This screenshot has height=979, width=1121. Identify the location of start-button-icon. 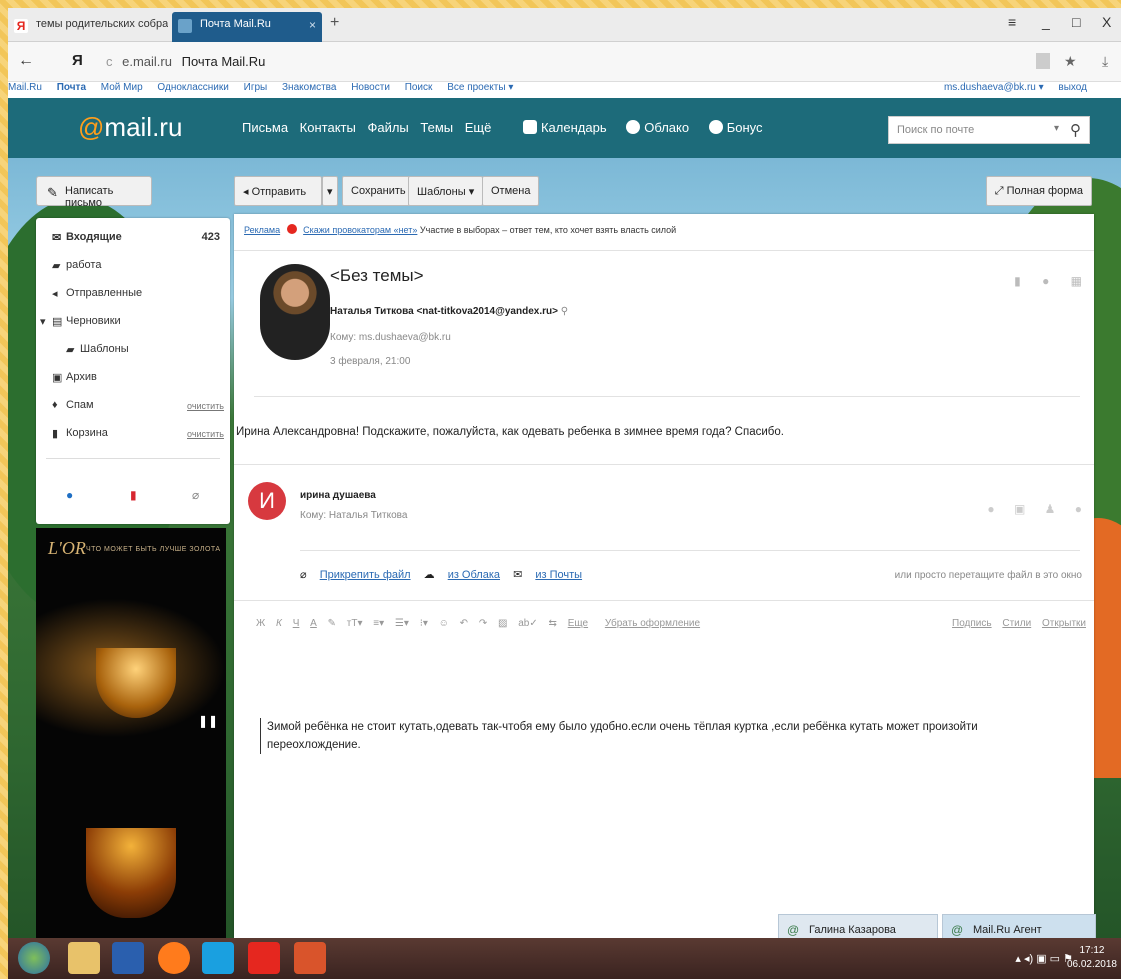
(34, 958).